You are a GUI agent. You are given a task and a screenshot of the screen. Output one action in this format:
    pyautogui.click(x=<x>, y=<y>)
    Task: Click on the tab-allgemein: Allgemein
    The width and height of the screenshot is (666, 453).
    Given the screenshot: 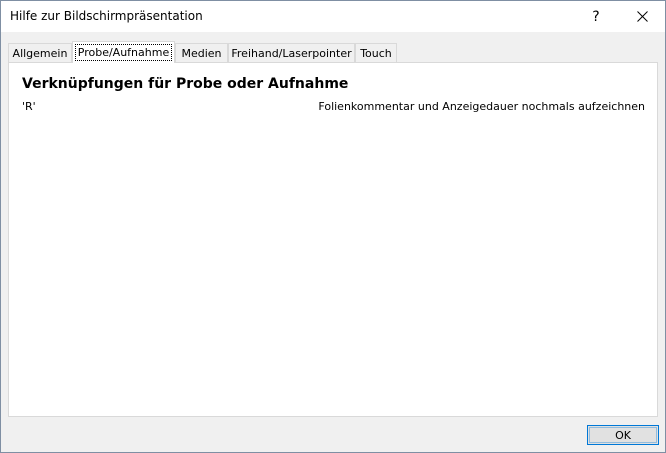 What is the action you would take?
    pyautogui.click(x=40, y=52)
    